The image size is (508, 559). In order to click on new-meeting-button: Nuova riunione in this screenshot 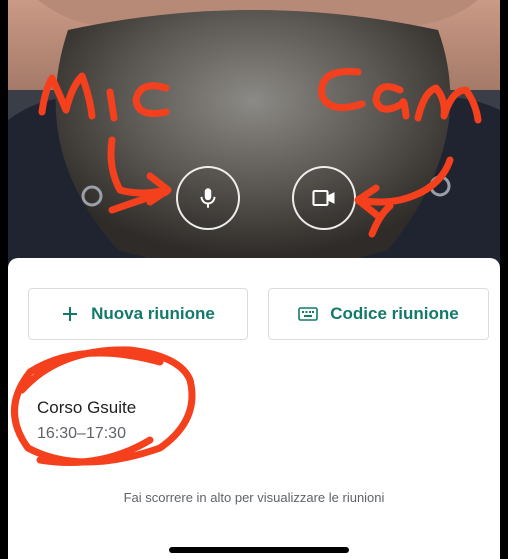, I will do `click(138, 314)`.